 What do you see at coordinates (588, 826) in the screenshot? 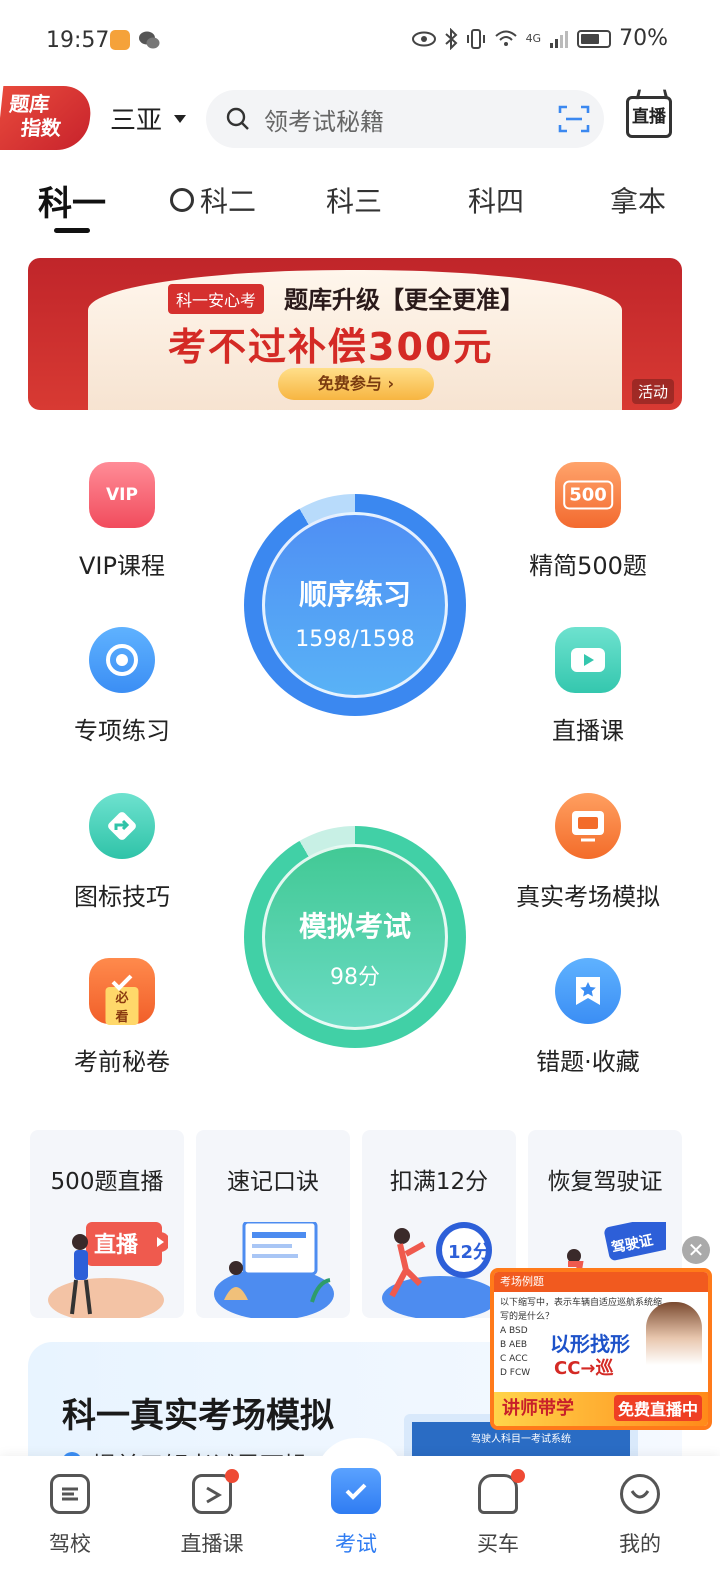
I see `monitor-icon` at bounding box center [588, 826].